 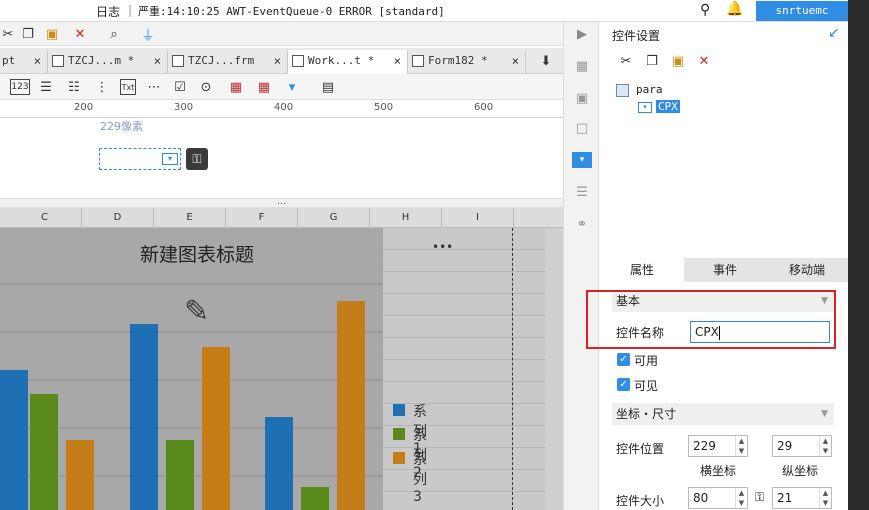 What do you see at coordinates (102, 87) in the screenshot?
I see `tree-widget-icon: ⋮` at bounding box center [102, 87].